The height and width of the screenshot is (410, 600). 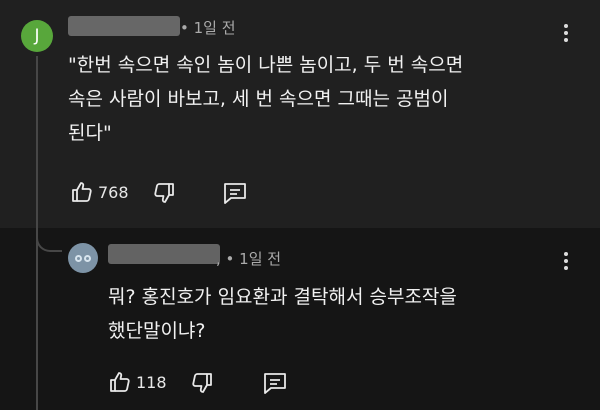 I want to click on like-count: 118, so click(x=151, y=382).